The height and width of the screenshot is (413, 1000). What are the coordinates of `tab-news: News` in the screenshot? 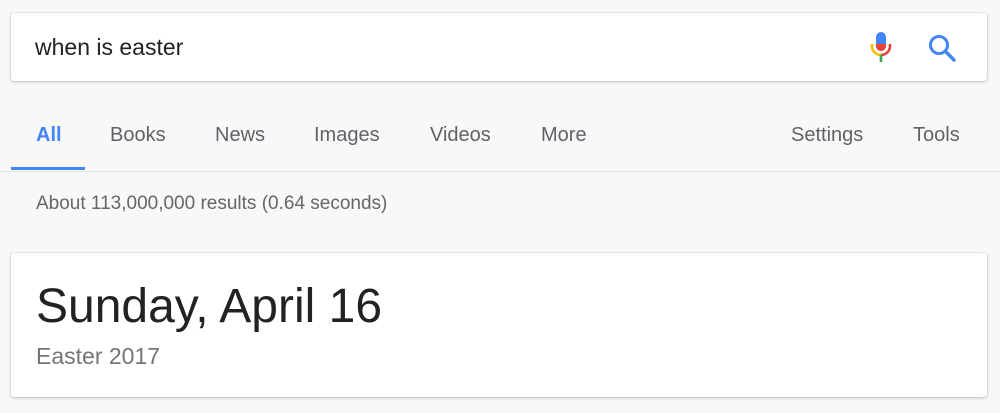 It's located at (240, 134).